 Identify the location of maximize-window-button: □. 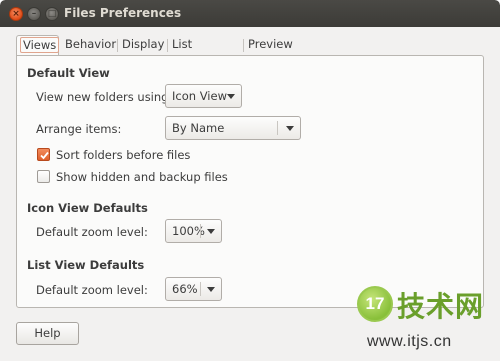
(52, 14).